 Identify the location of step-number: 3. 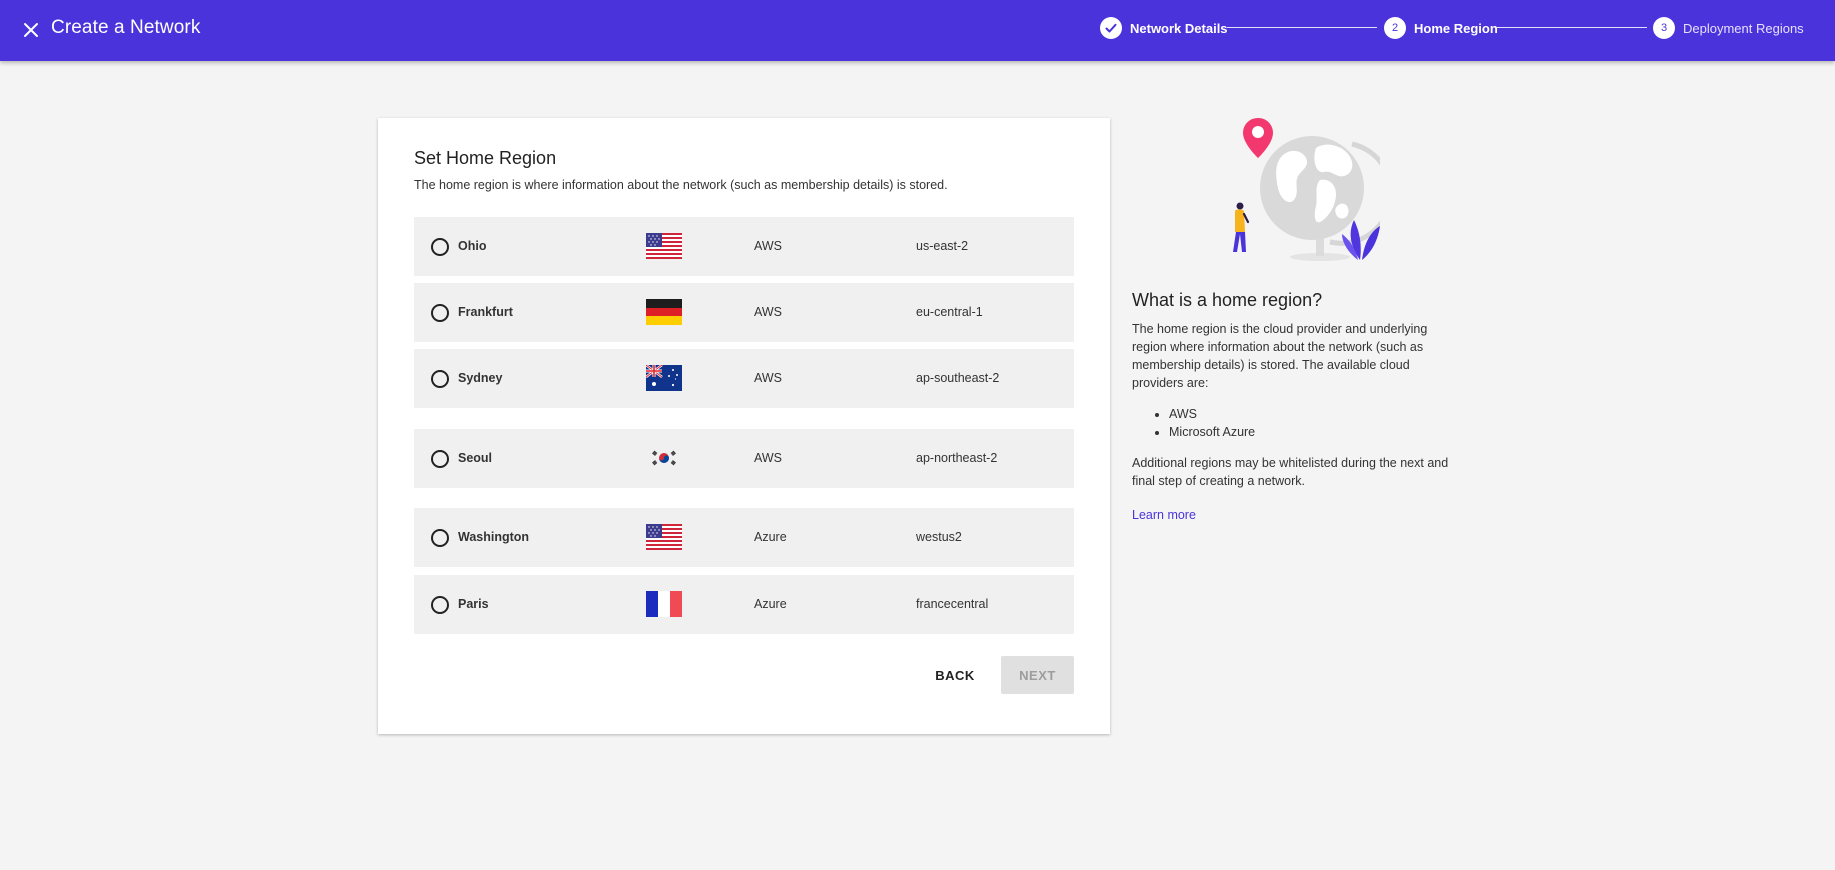
(1664, 28).